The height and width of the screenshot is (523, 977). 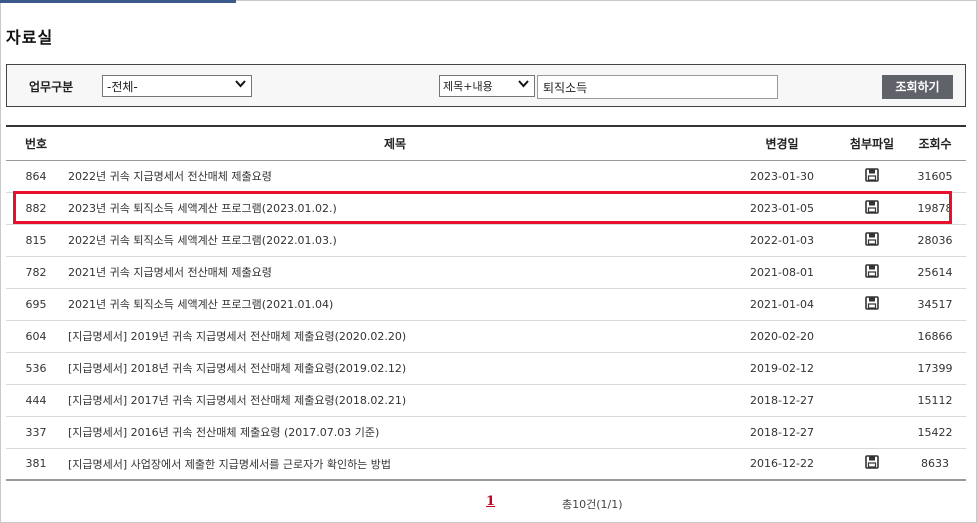 I want to click on row-title-link: 2021년 귀속 퇴직소득 세액계산 프로그램(2021.01.04), so click(x=395, y=304).